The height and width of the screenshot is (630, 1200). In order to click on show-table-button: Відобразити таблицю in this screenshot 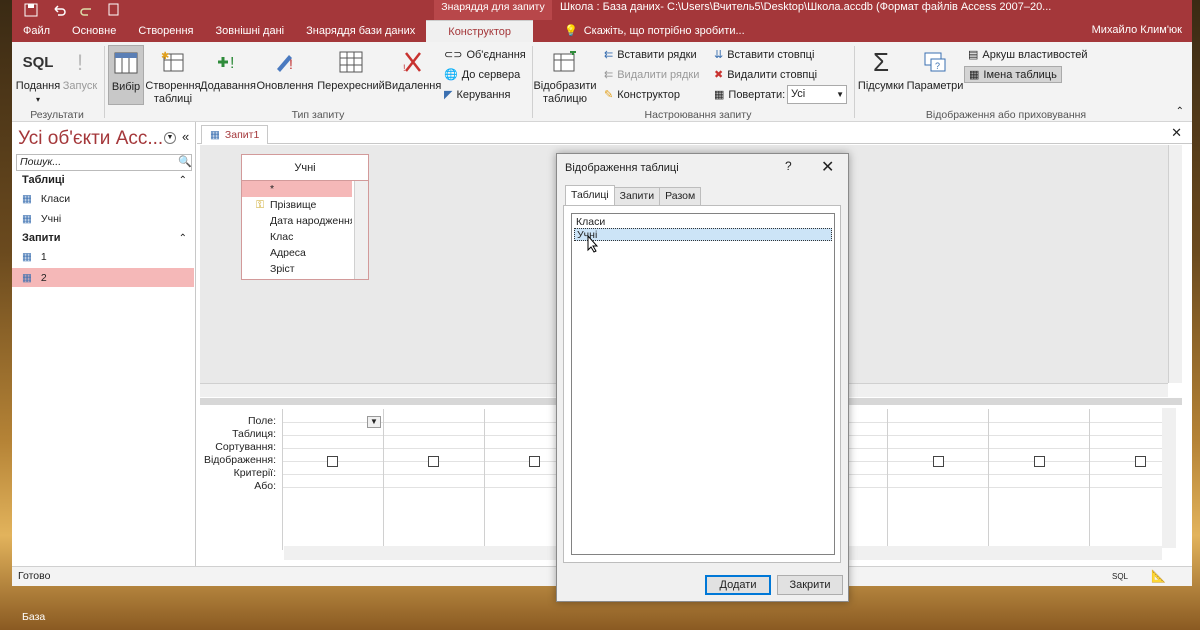, I will do `click(565, 77)`.